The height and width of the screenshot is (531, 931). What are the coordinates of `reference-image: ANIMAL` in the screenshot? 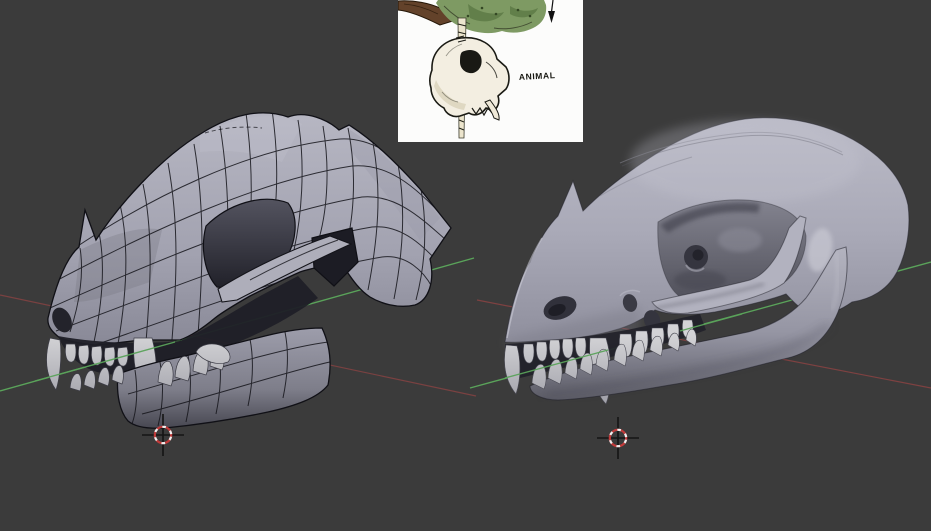 It's located at (490, 71).